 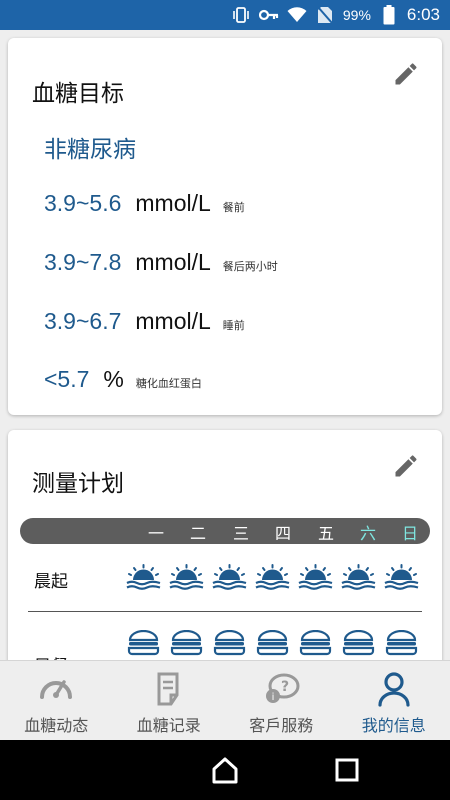 I want to click on gauge-icon, so click(x=56, y=689).